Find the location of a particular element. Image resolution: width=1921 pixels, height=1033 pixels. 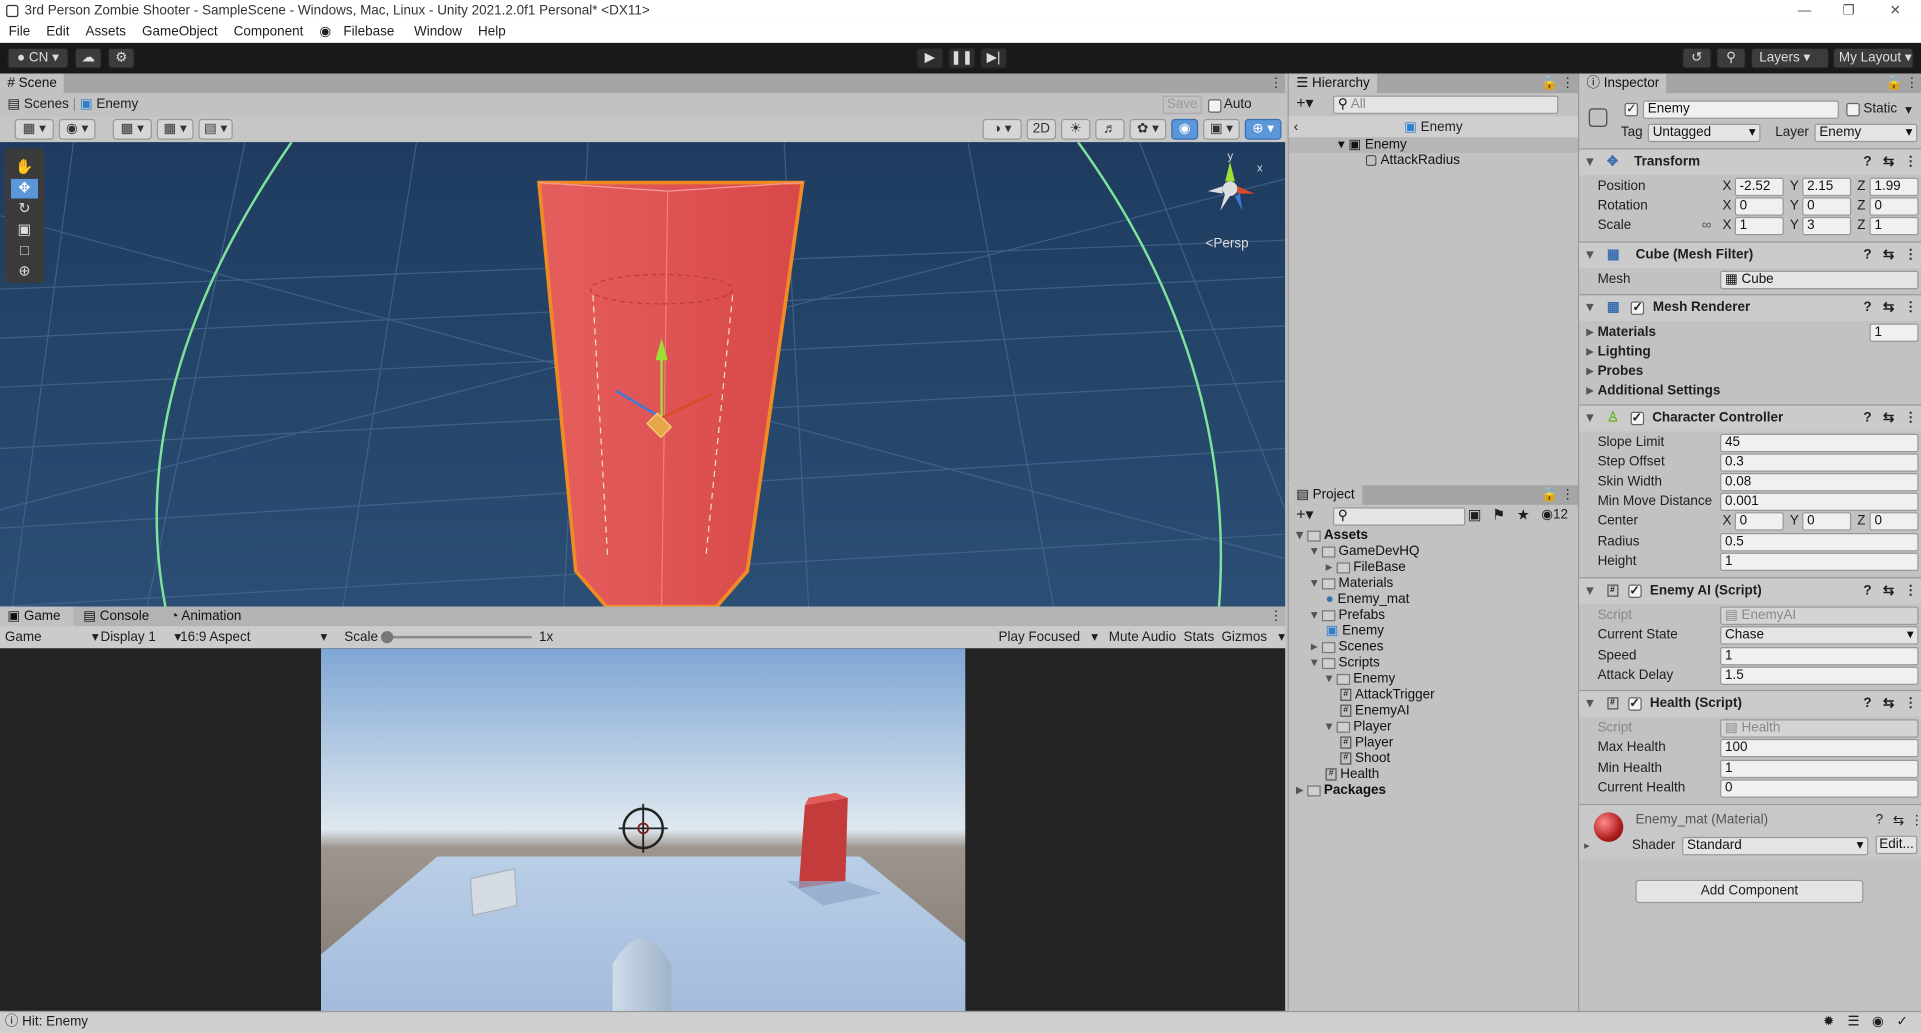

lighting-status-icon: ◉ is located at coordinates (1878, 1022).